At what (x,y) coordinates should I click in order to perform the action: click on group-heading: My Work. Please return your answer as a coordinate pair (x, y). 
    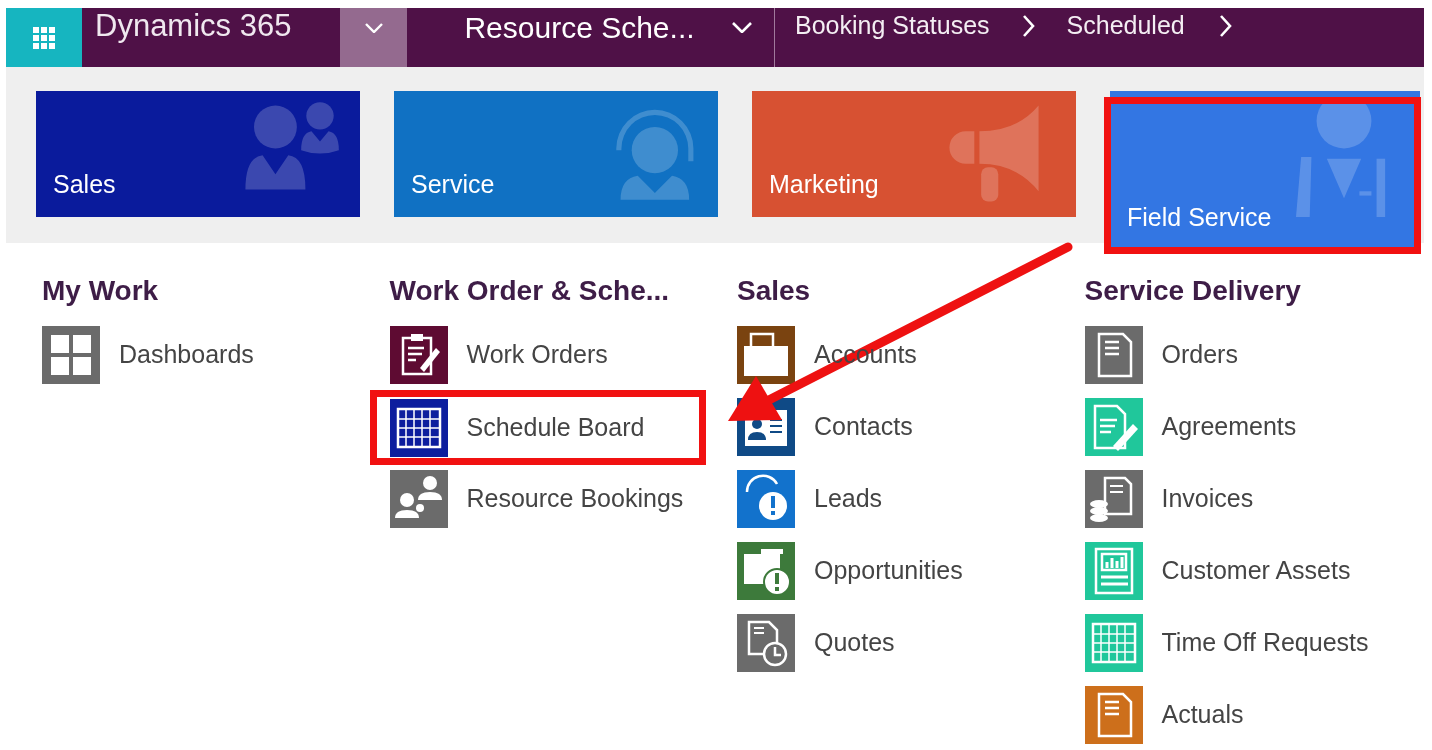
    Looking at the image, I should click on (101, 290).